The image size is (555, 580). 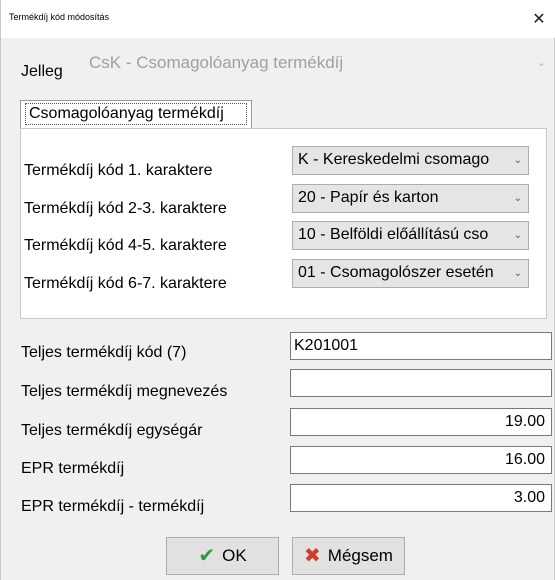 I want to click on full-code-input: K201001, so click(x=421, y=346).